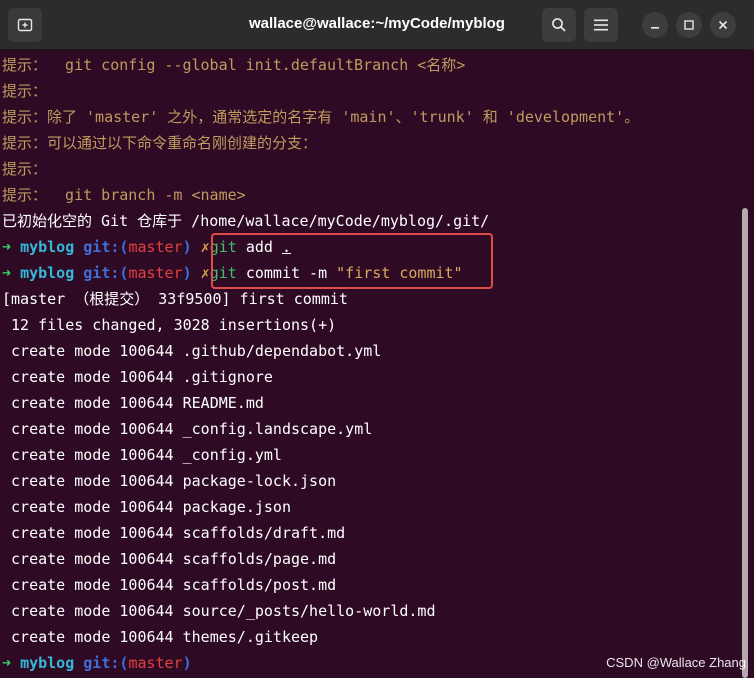  Describe the element at coordinates (169, 481) in the screenshot. I see `create-mode-line: create mode 100644 package-lock.json` at that location.